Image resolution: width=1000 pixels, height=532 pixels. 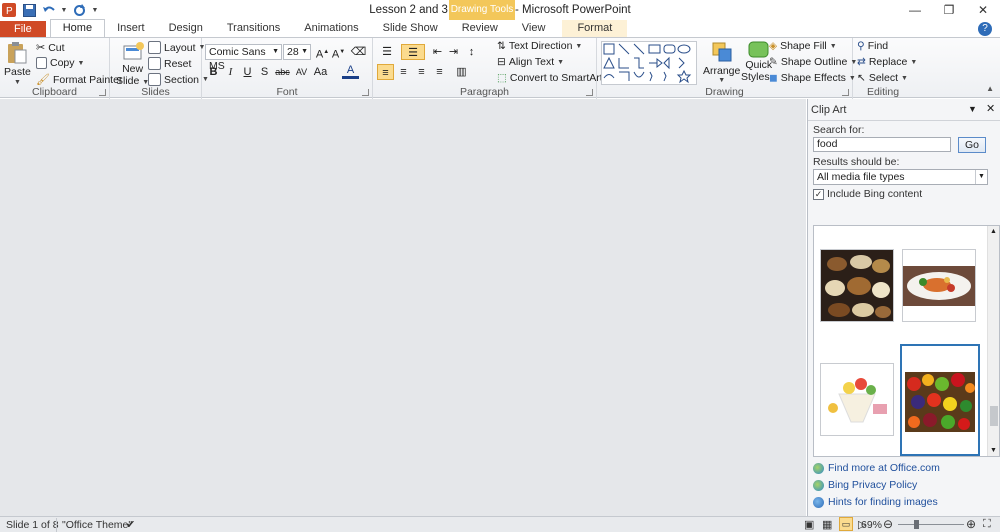 What do you see at coordinates (865, 485) in the screenshot?
I see `link-bing-privacy: Bing Privacy Policy` at bounding box center [865, 485].